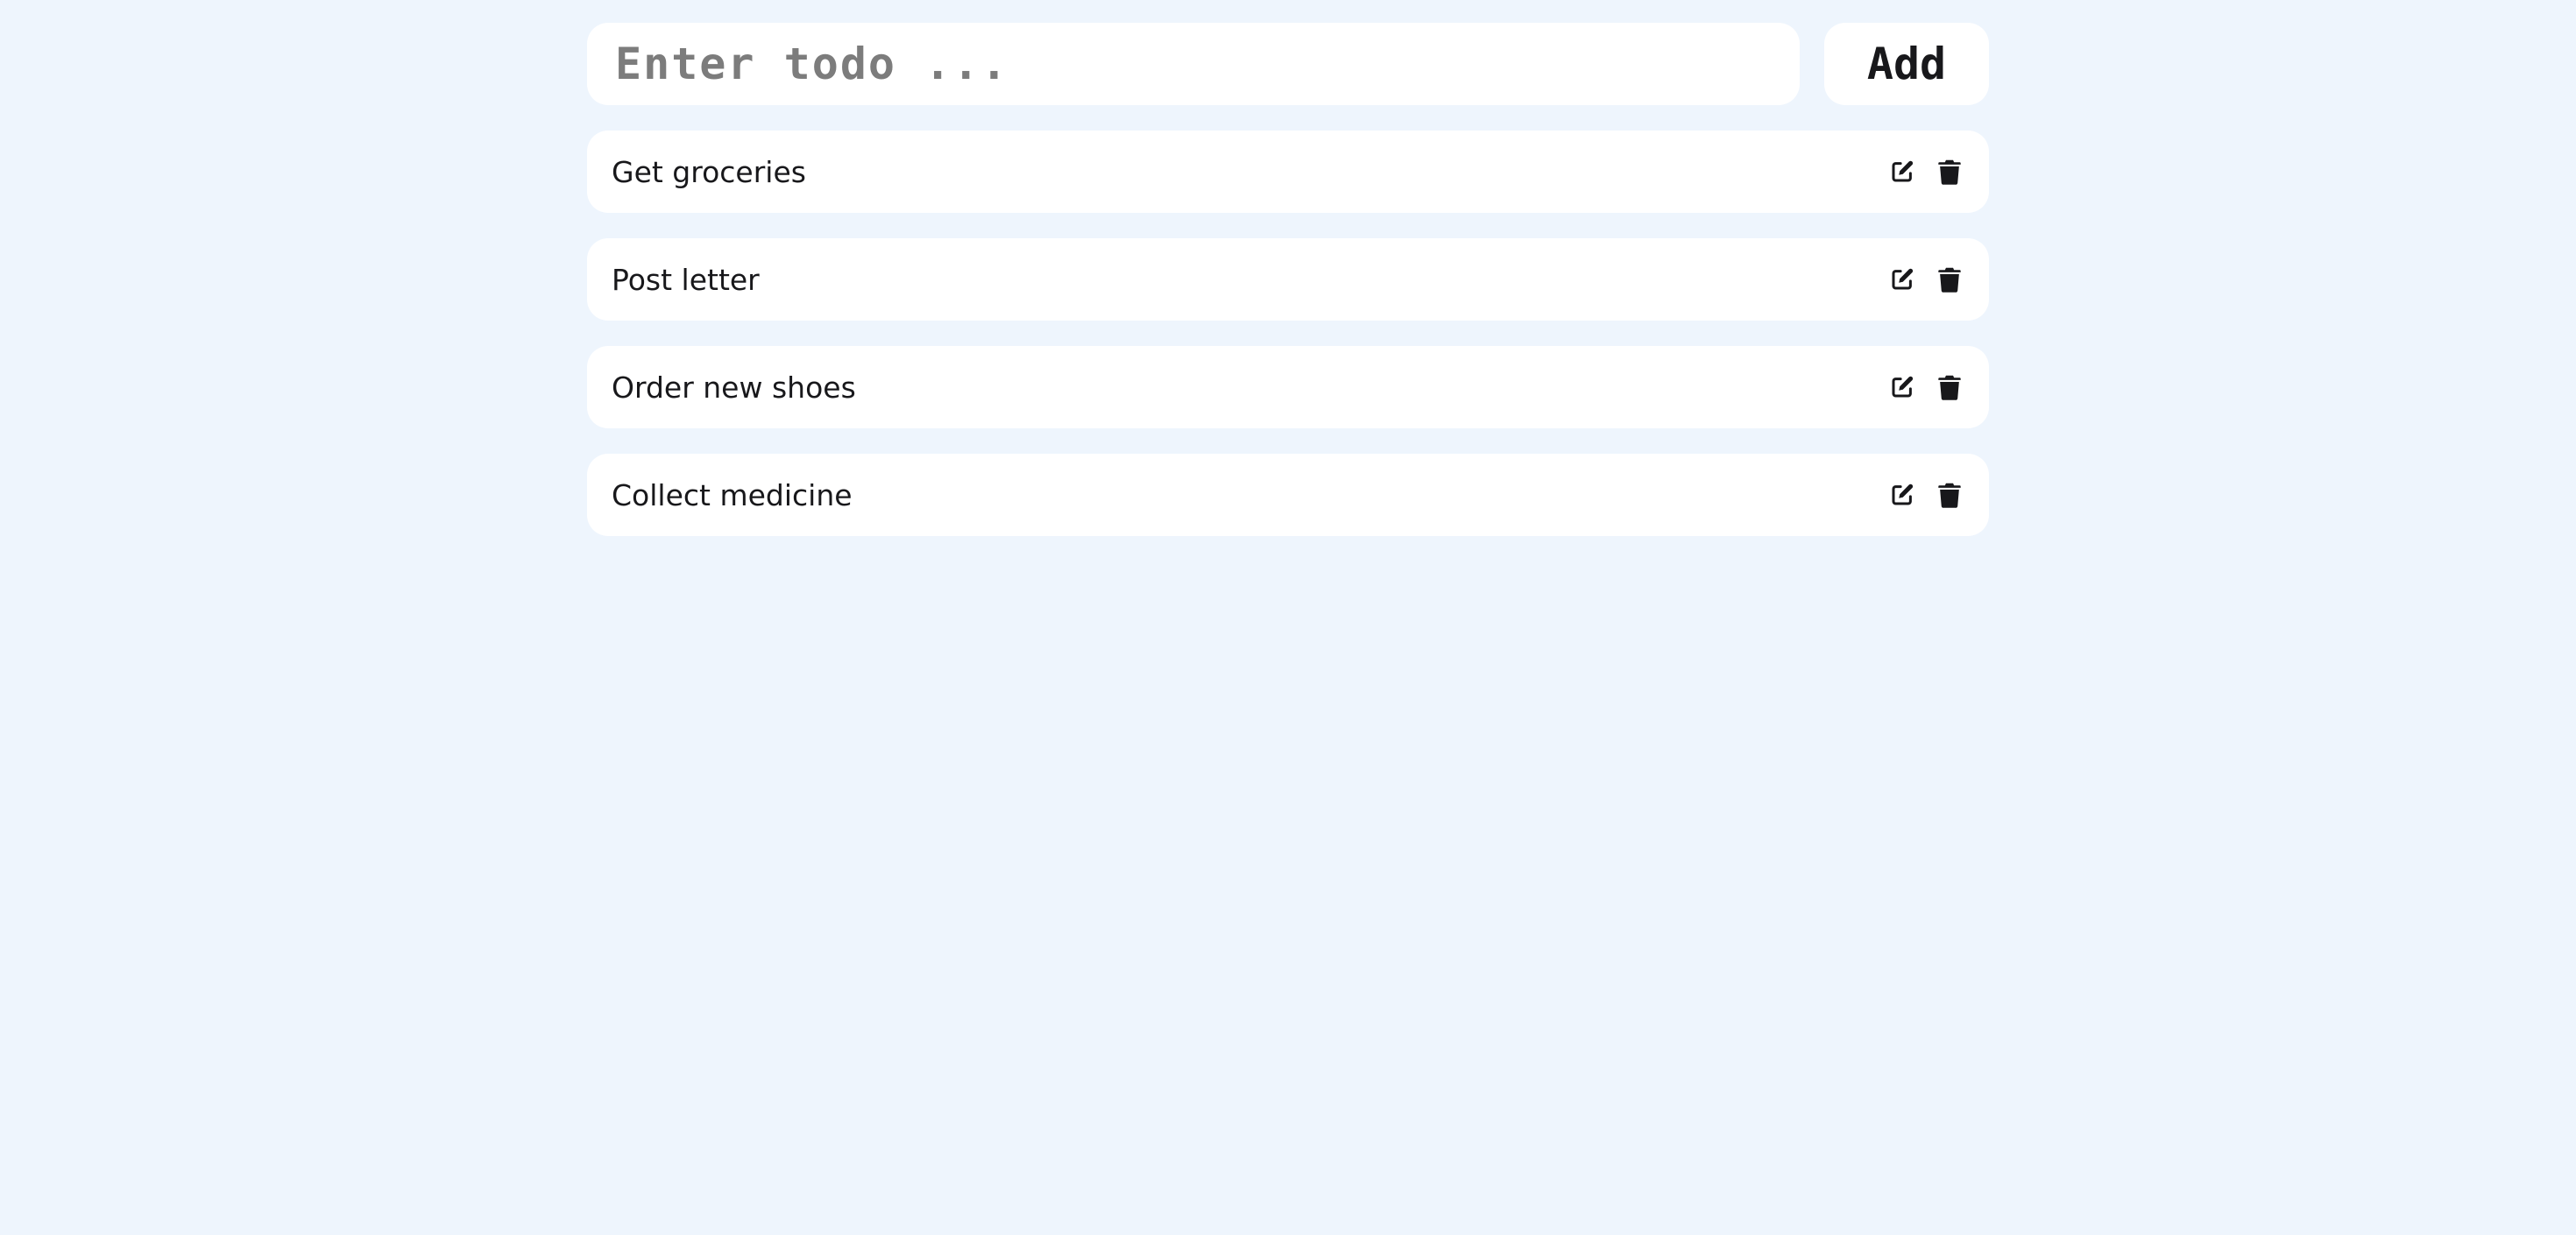 The image size is (2576, 1235). I want to click on add-todo-row: Add, so click(1288, 64).